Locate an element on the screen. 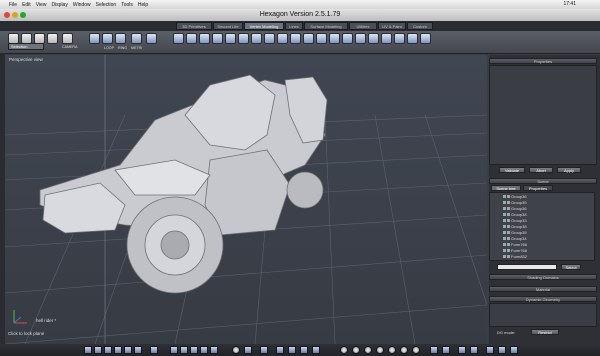 Image resolution: width=600 pixels, height=356 pixels. minimize-window-button is located at coordinates (15, 15).